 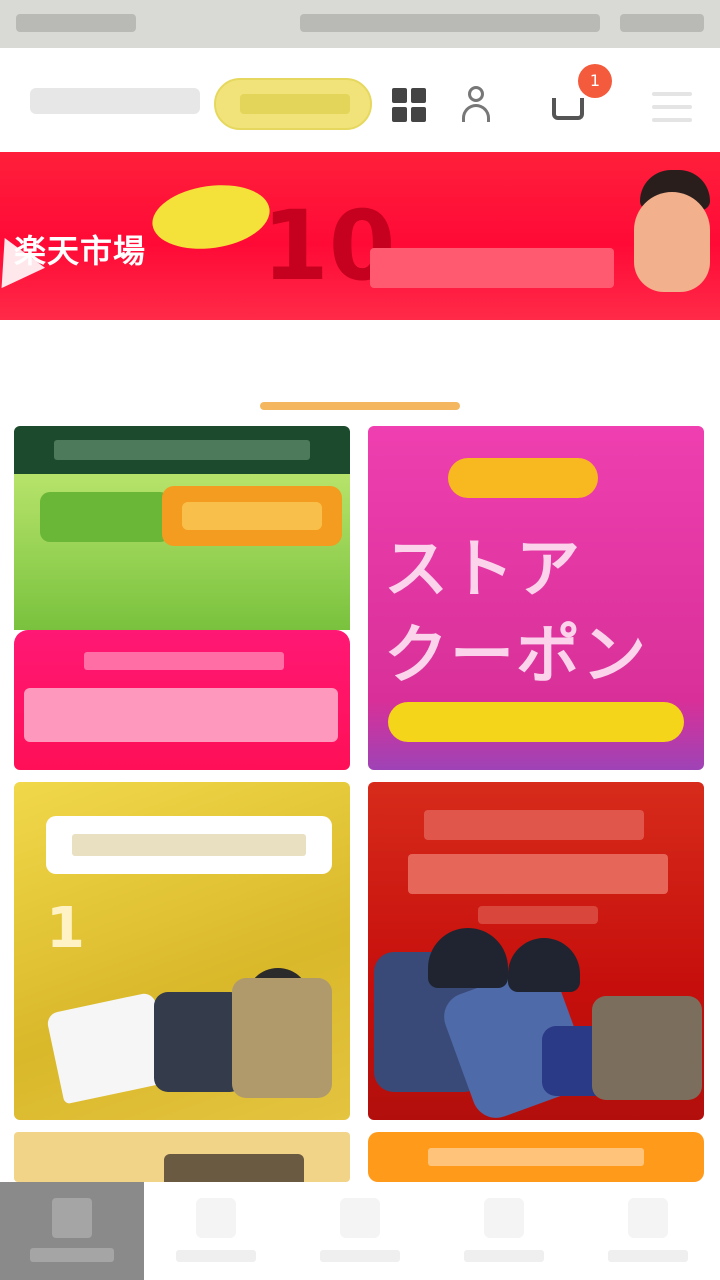 I want to click on search-button, so click(x=293, y=104).